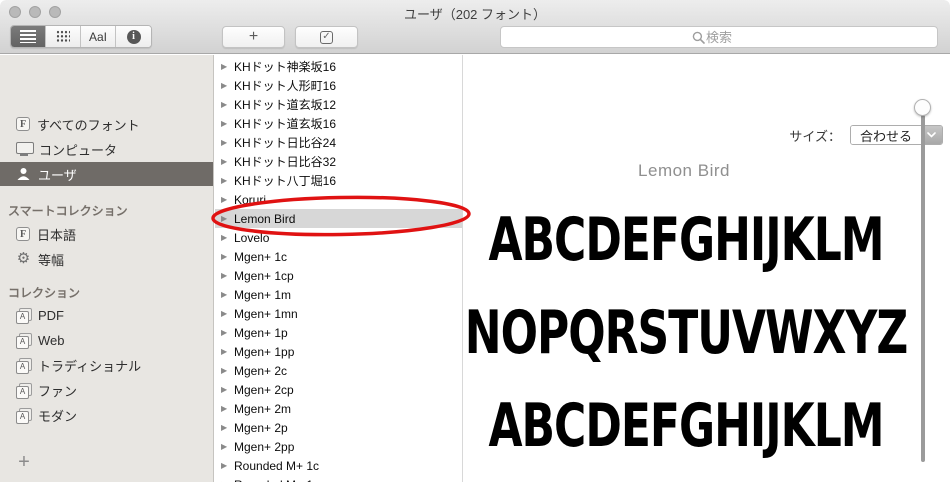  What do you see at coordinates (261, 427) in the screenshot?
I see `font-name: Mgen+ 2p` at bounding box center [261, 427].